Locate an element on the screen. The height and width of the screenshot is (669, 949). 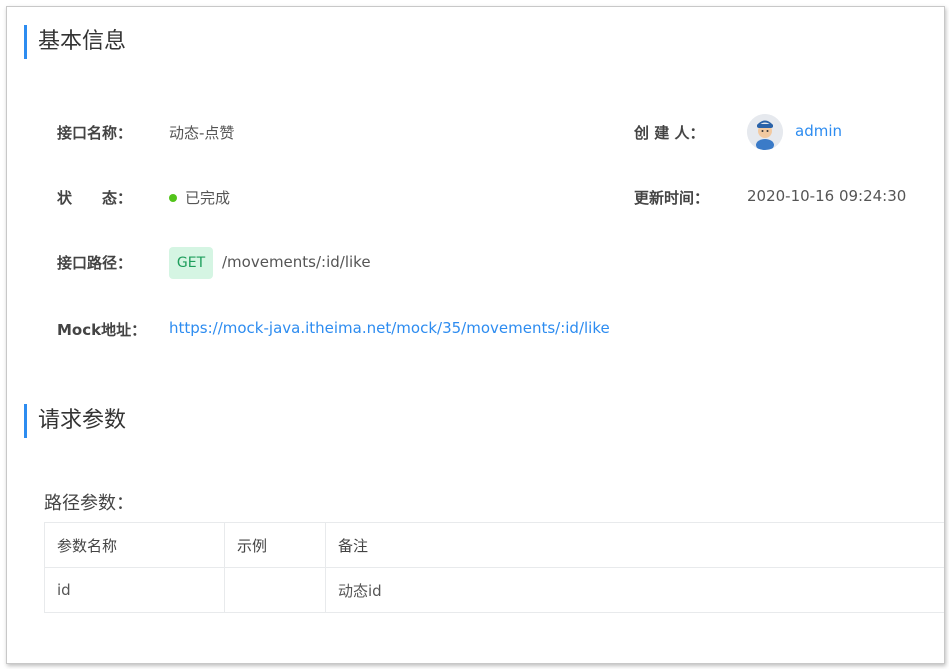
updated-value: 2020-10-16 09:24:30 is located at coordinates (827, 196).